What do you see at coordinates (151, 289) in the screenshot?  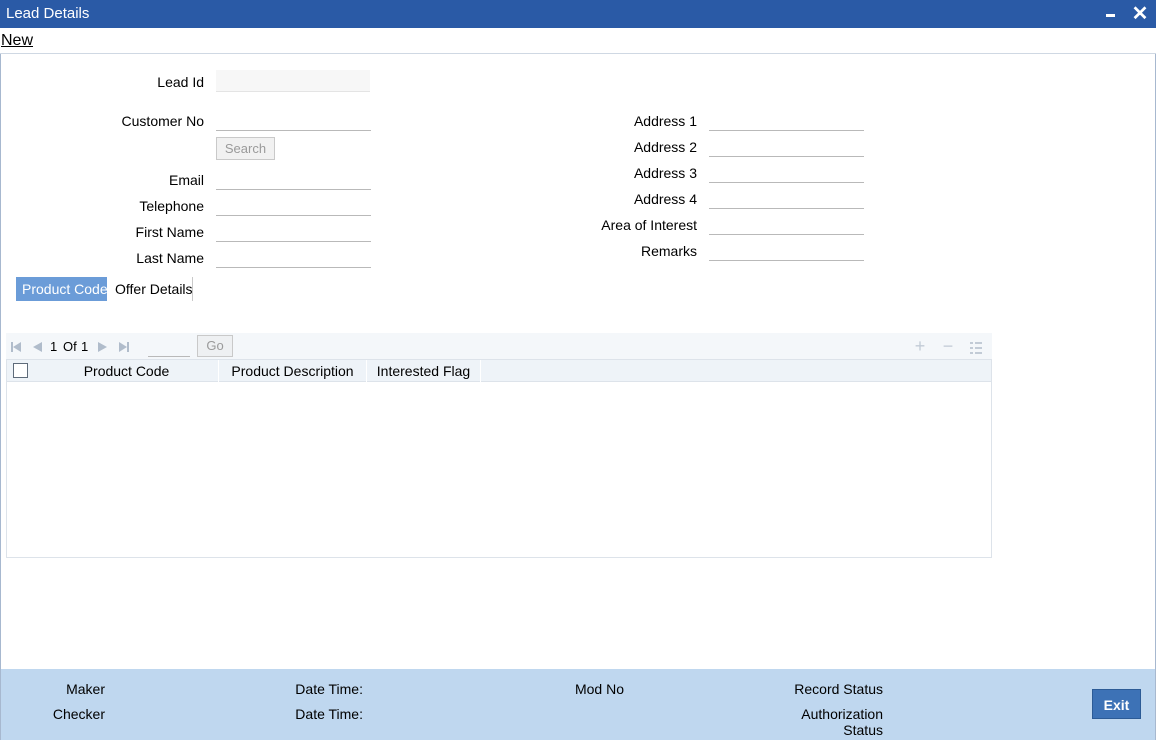 I see `tab-offer-details: Offer Details` at bounding box center [151, 289].